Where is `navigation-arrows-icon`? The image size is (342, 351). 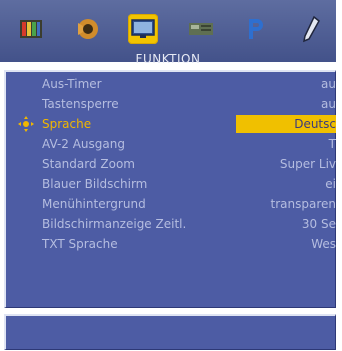 navigation-arrows-icon is located at coordinates (26, 124).